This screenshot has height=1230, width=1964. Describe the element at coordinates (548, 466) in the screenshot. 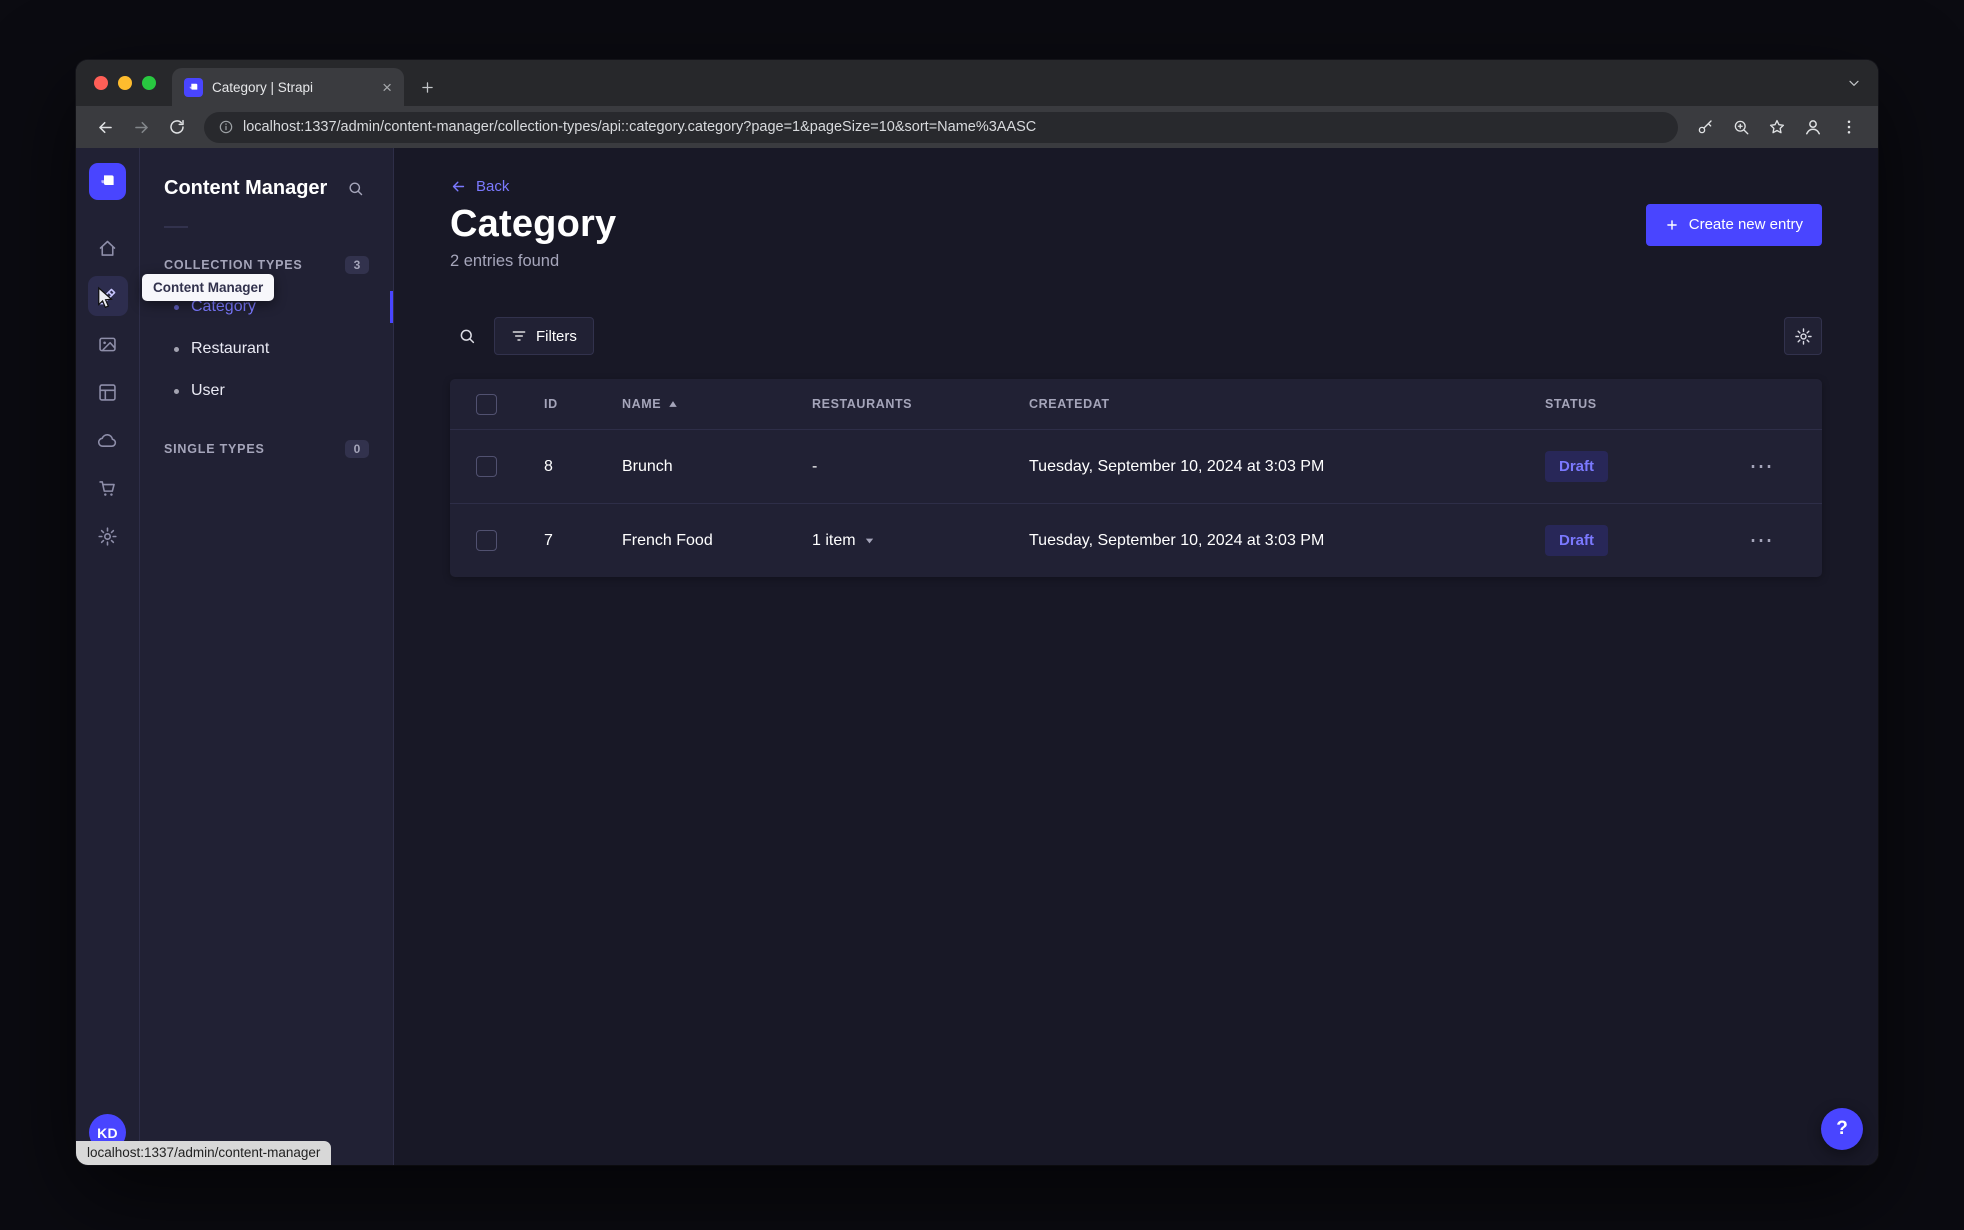

I see `cell-id: 8` at that location.